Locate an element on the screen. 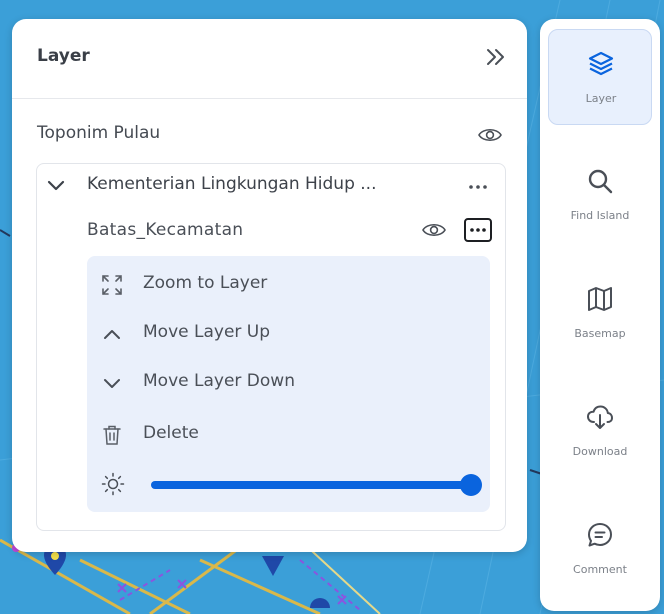 The width and height of the screenshot is (664, 614). toolbar-button-find-island: Find Island is located at coordinates (600, 195).